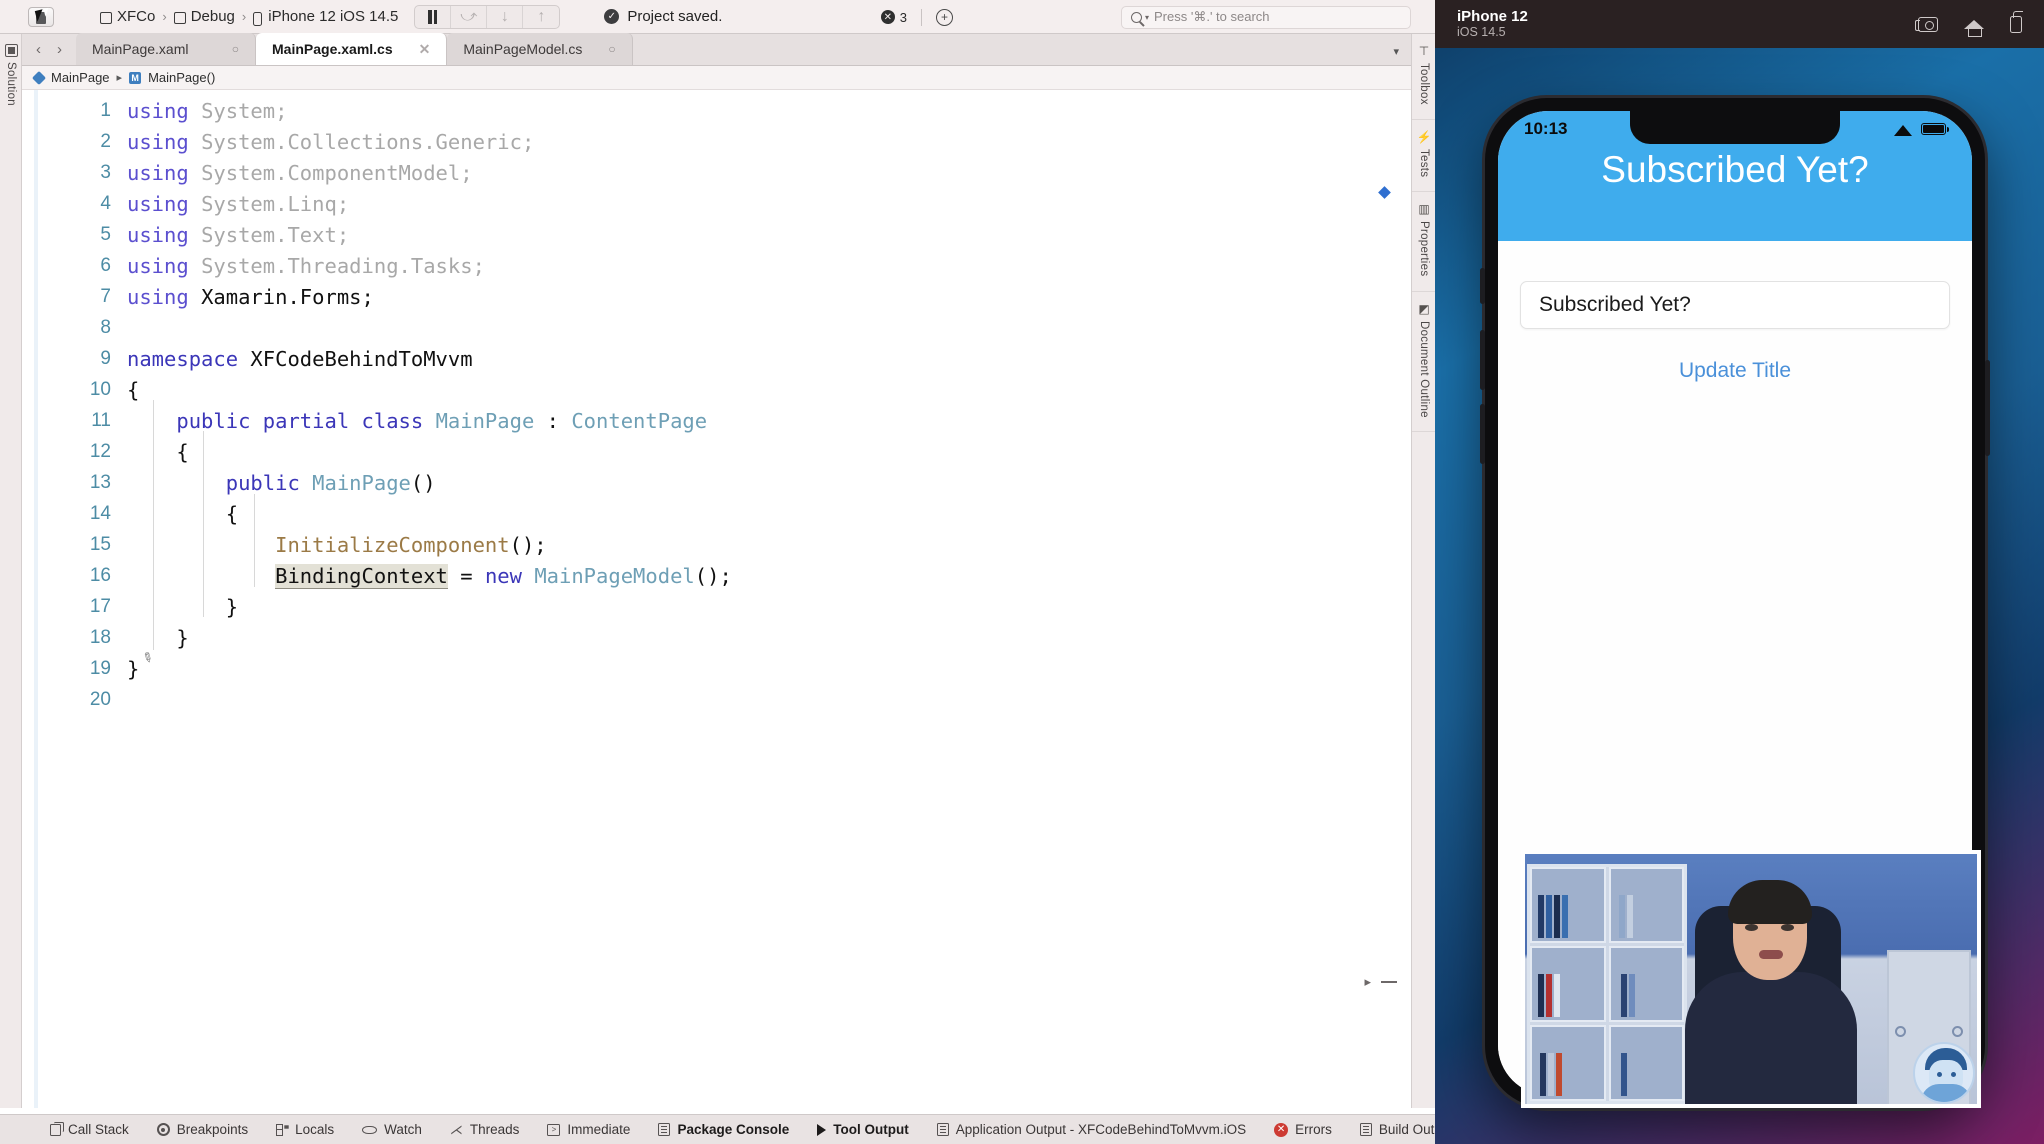  I want to click on update-title-label: Update Title, so click(1735, 370).